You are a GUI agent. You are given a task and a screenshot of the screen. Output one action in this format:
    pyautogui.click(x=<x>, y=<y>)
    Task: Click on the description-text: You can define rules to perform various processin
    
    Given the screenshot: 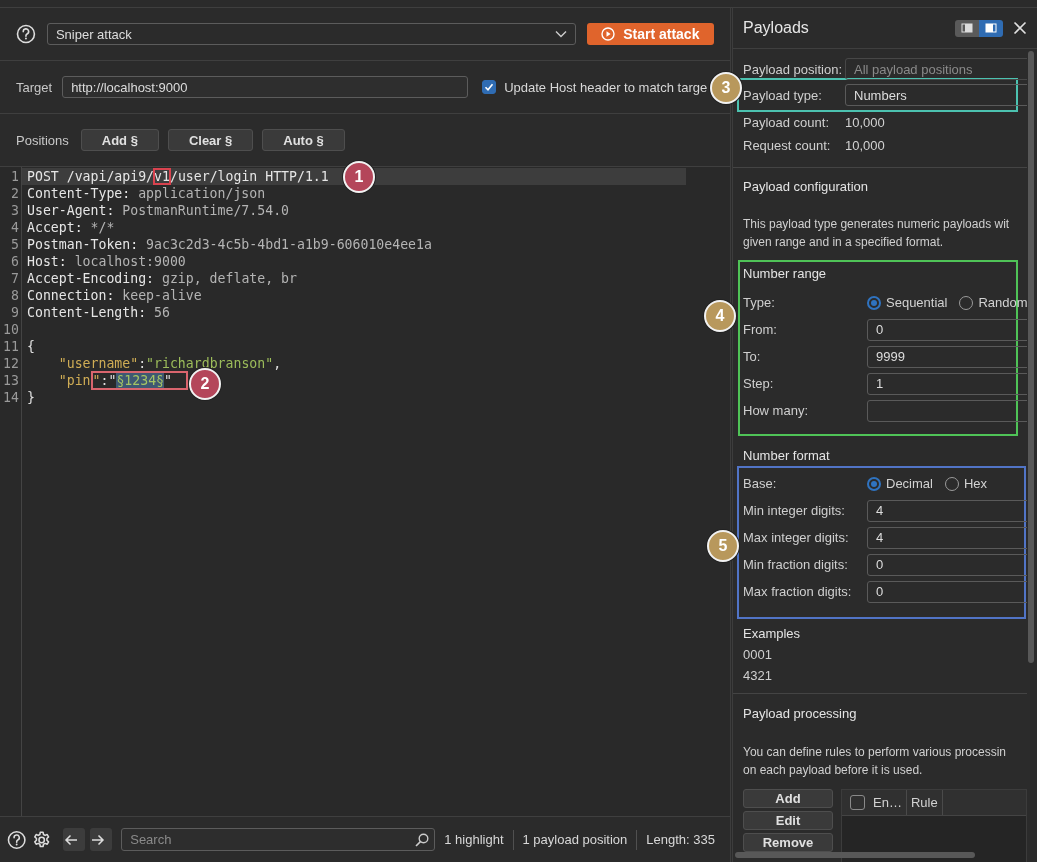 What is the action you would take?
    pyautogui.click(x=875, y=752)
    